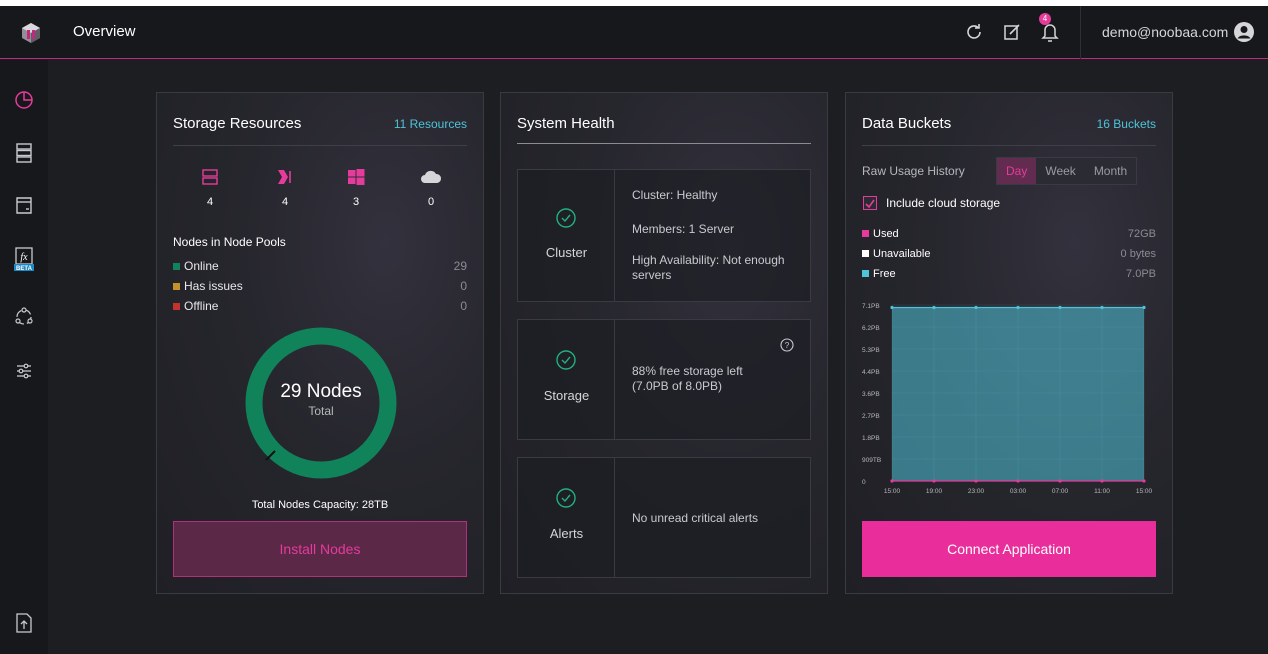 The width and height of the screenshot is (1268, 654). I want to click on health-card-left: Alerts, so click(566, 517).